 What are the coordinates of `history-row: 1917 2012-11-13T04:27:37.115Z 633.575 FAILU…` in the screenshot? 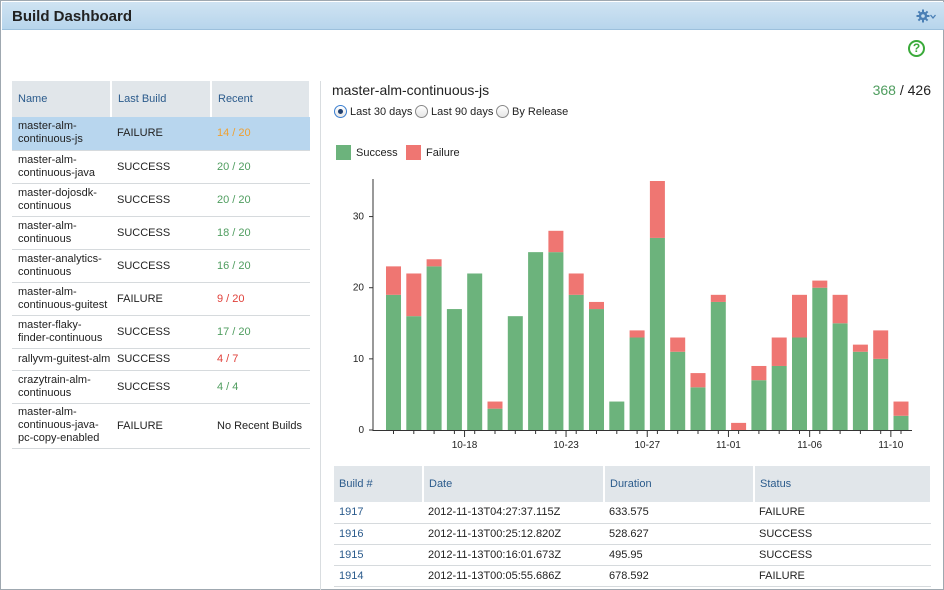 It's located at (632, 513).